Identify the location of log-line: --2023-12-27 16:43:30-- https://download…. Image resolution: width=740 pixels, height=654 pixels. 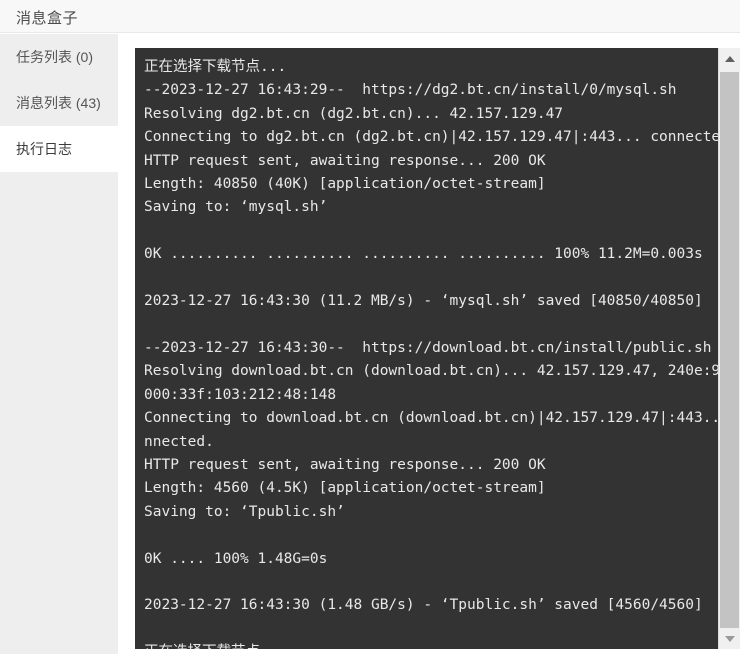
(428, 347).